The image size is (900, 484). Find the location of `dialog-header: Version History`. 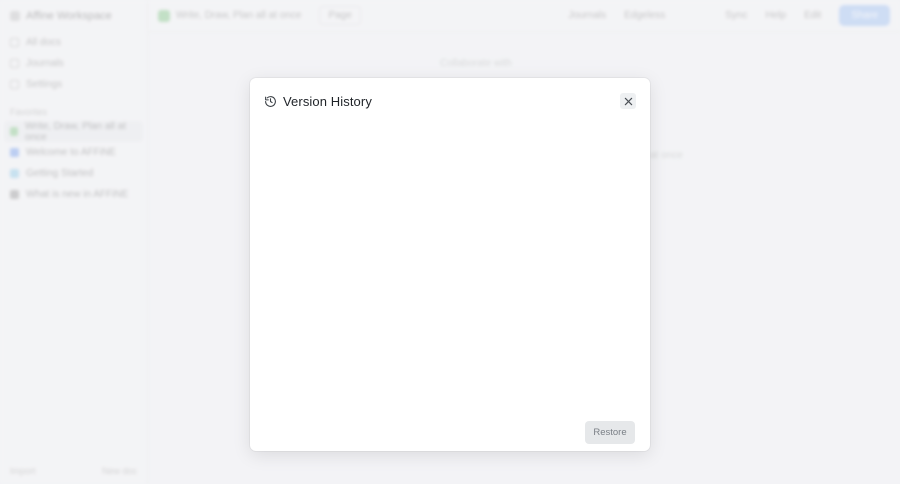

dialog-header: Version History is located at coordinates (450, 101).